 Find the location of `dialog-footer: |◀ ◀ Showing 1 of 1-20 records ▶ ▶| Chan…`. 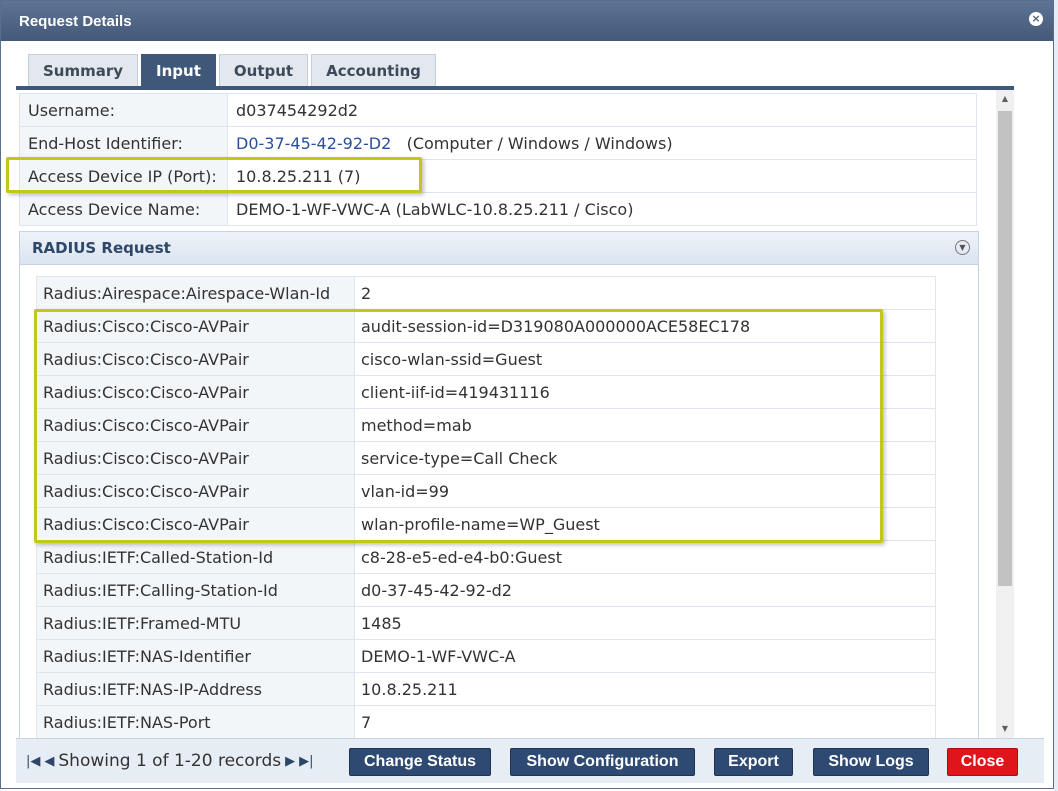

dialog-footer: |◀ ◀ Showing 1 of 1-20 records ▶ ▶| Chan… is located at coordinates (530, 760).